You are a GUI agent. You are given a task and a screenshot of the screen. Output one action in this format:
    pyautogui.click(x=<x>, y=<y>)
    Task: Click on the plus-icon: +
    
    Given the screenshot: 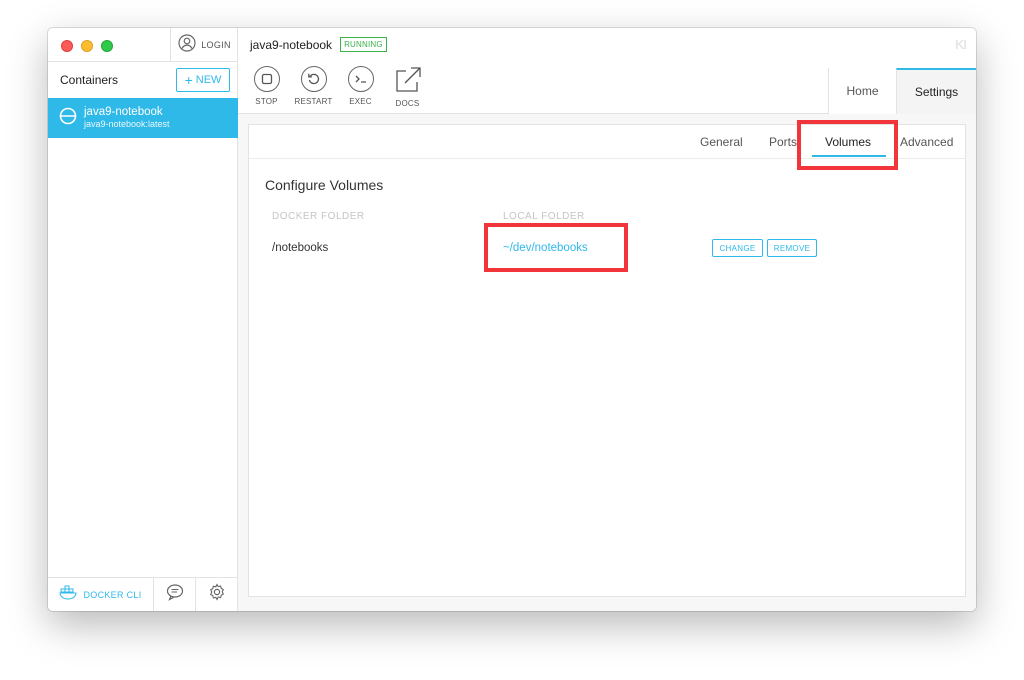 What is the action you would take?
    pyautogui.click(x=188, y=80)
    